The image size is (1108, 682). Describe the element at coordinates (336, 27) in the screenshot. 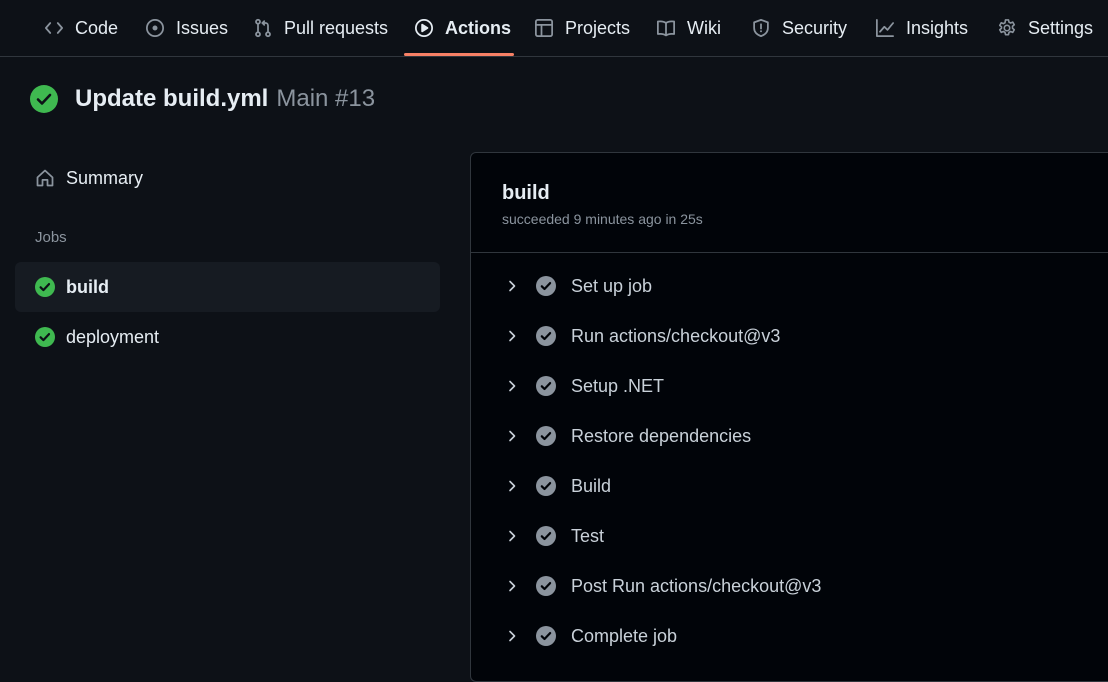

I see `tab-label: Pull requests` at that location.